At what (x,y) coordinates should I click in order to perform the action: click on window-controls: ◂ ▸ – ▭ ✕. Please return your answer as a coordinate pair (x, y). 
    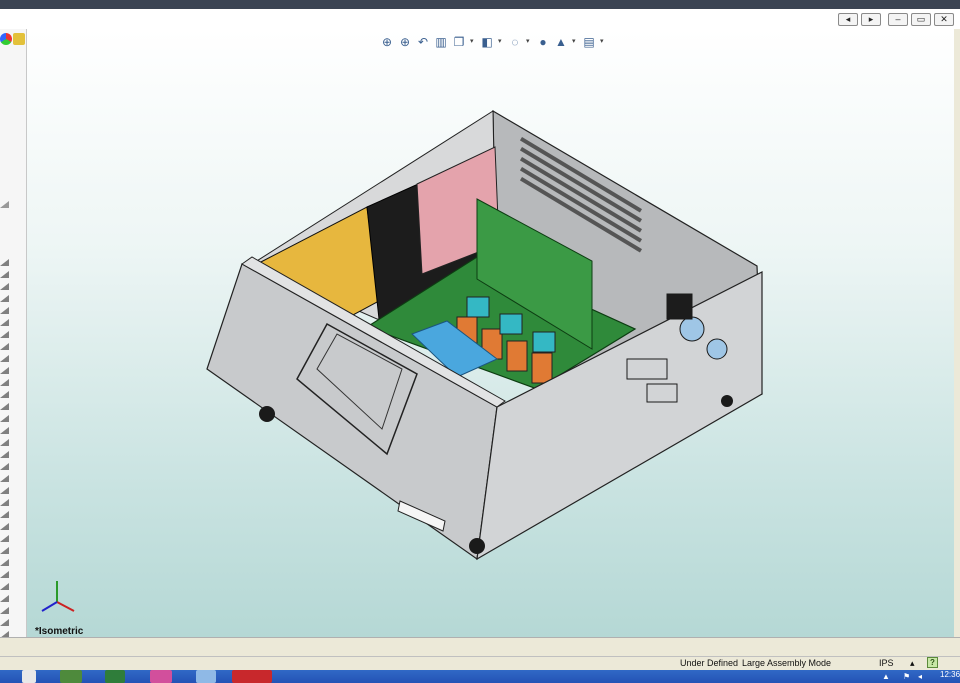
    Looking at the image, I should click on (896, 19).